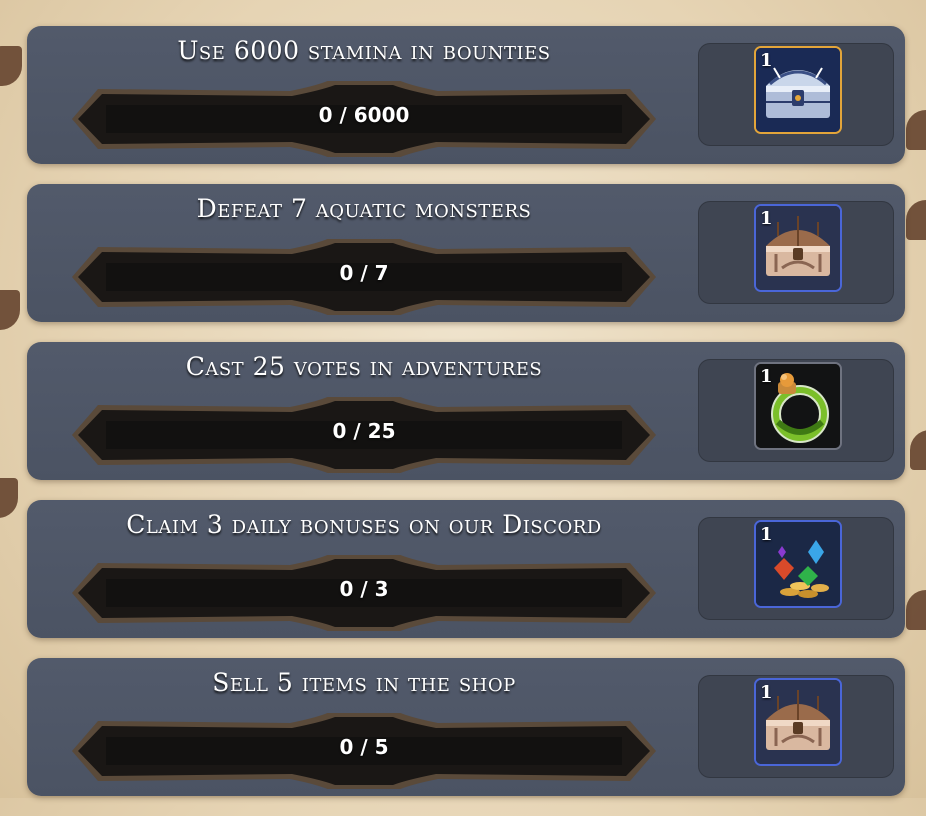 The height and width of the screenshot is (816, 926). Describe the element at coordinates (364, 115) in the screenshot. I see `progress-text: 0 / 6000` at that location.